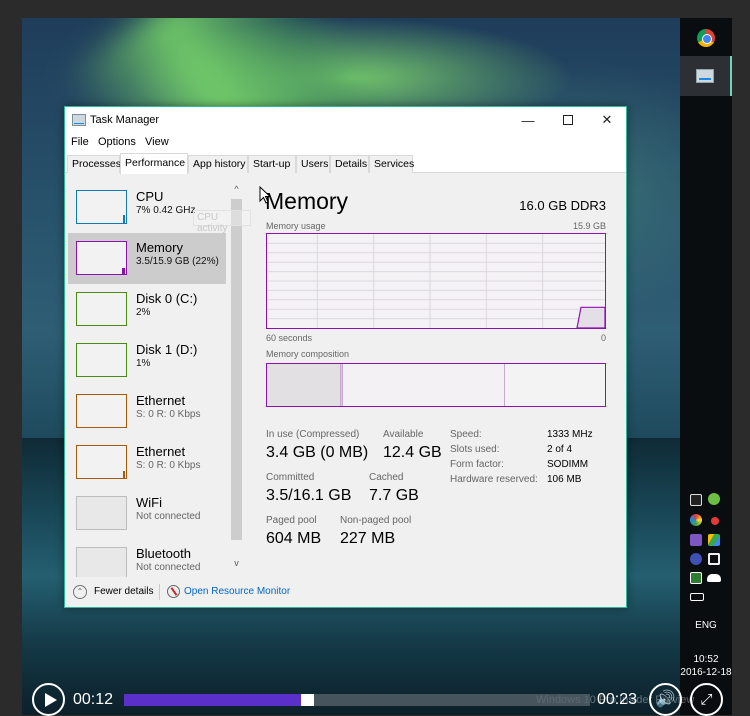 This screenshot has width=750, height=716. Describe the element at coordinates (159, 247) in the screenshot. I see `resource-name: Memory` at that location.